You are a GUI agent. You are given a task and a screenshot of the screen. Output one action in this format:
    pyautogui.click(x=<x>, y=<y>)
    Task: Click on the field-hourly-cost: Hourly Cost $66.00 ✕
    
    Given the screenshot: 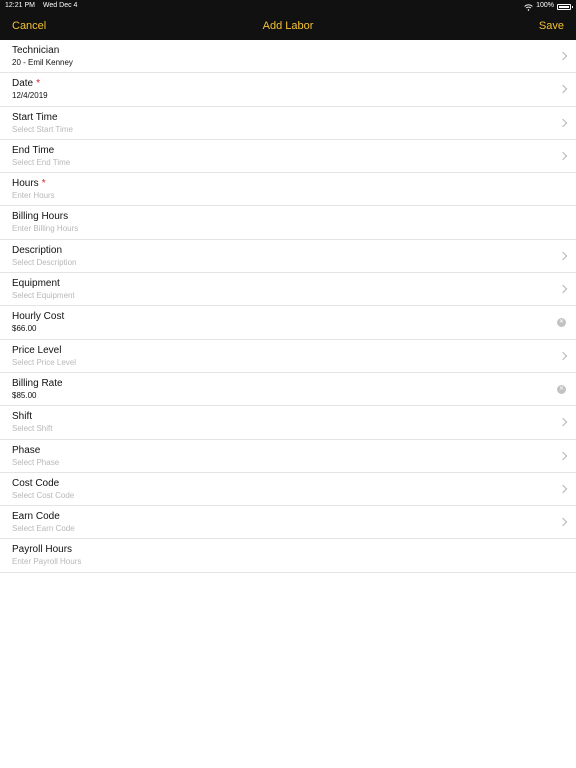 What is the action you would take?
    pyautogui.click(x=288, y=323)
    